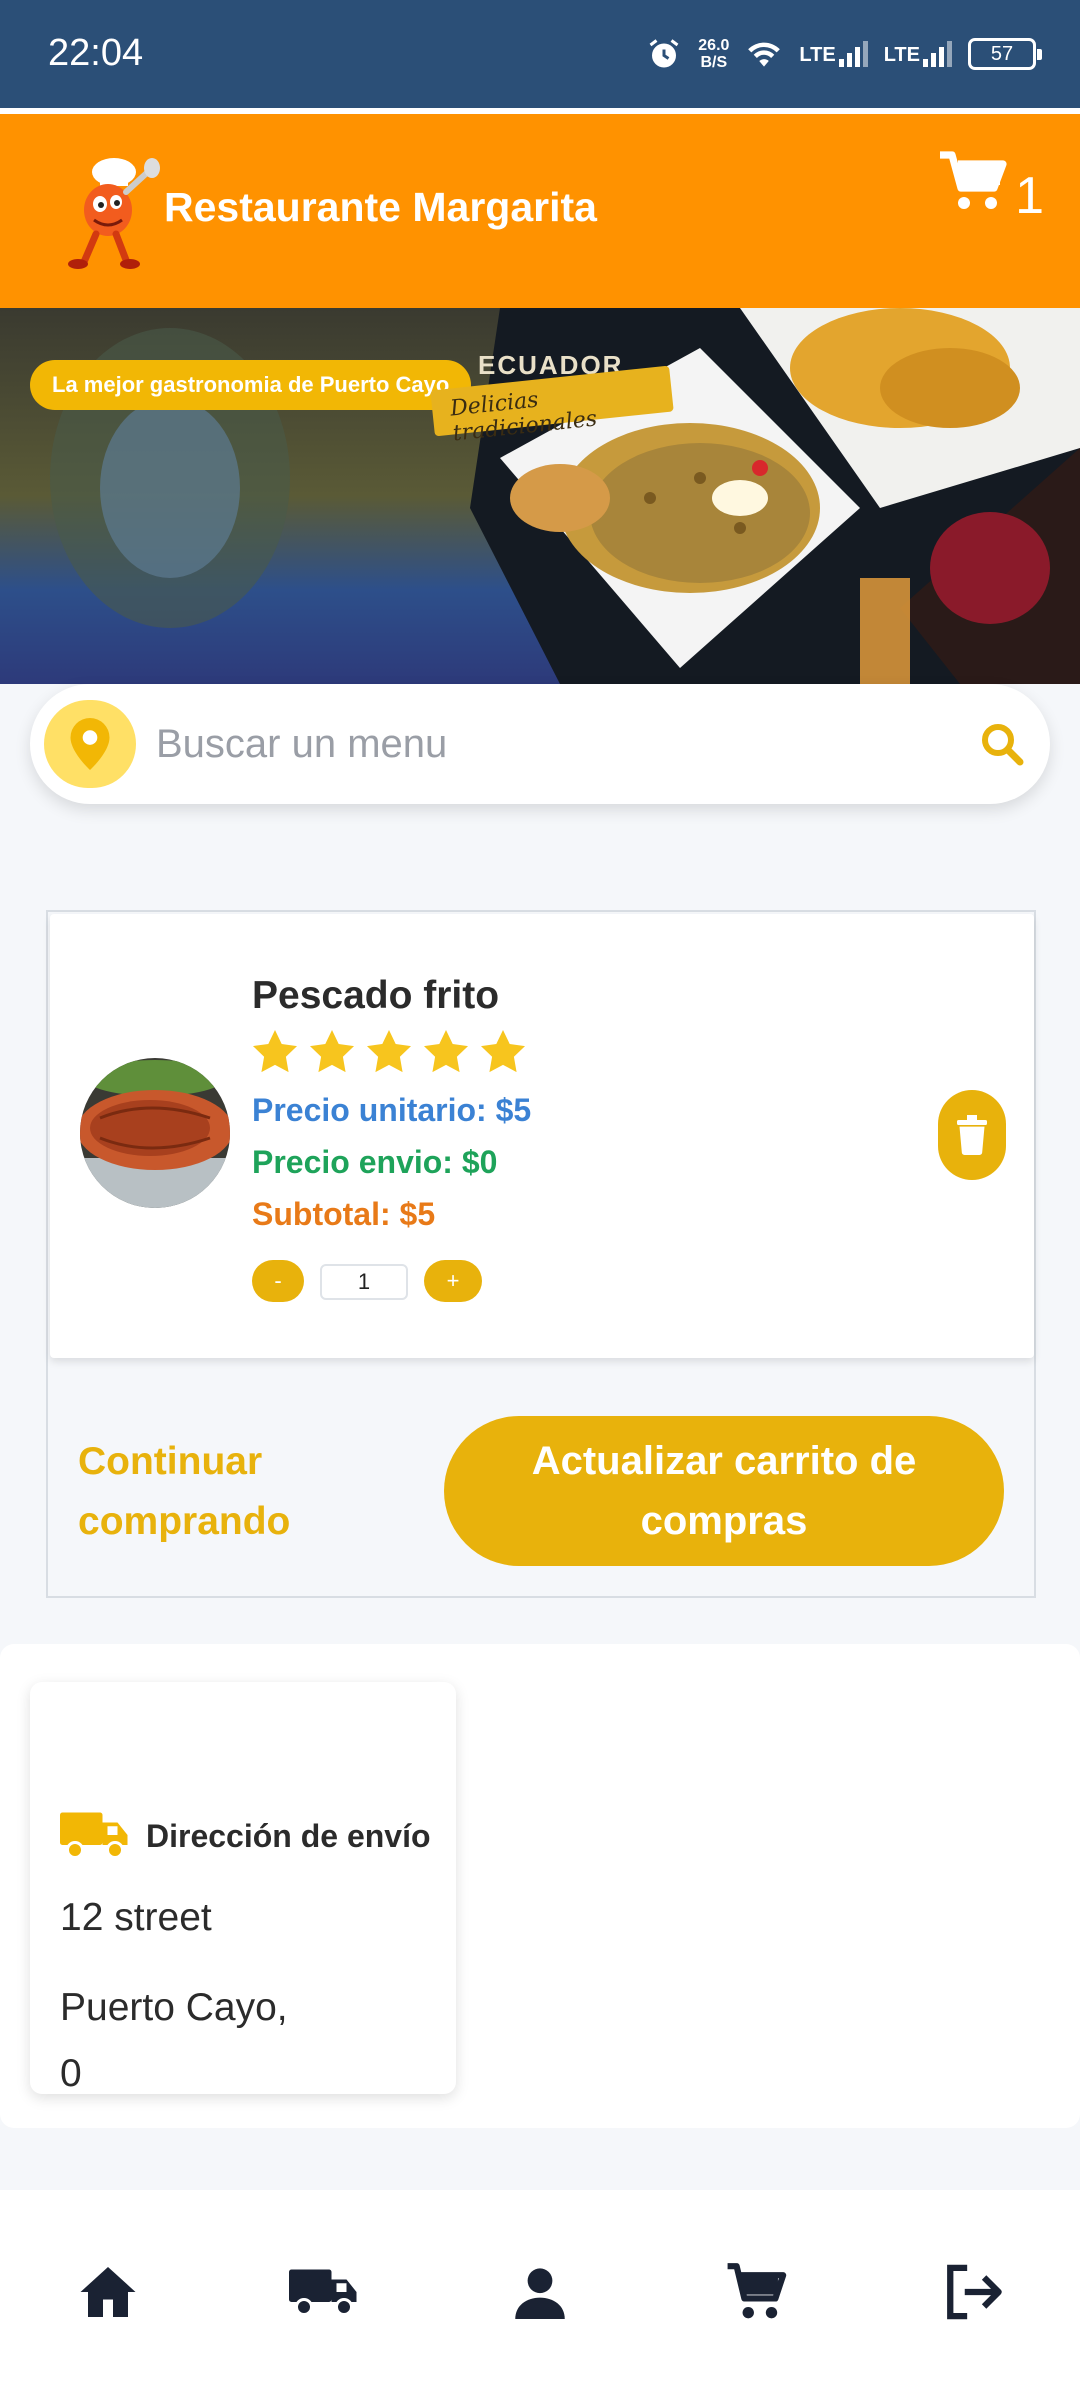  What do you see at coordinates (714, 62) in the screenshot?
I see `network-speed-unit: B/S` at bounding box center [714, 62].